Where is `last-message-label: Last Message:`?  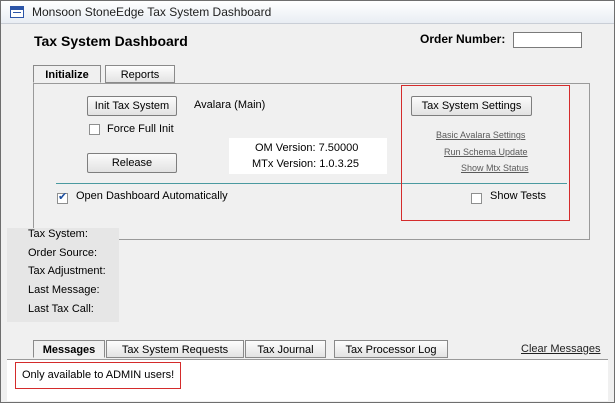
last-message-label: Last Message: is located at coordinates (64, 290).